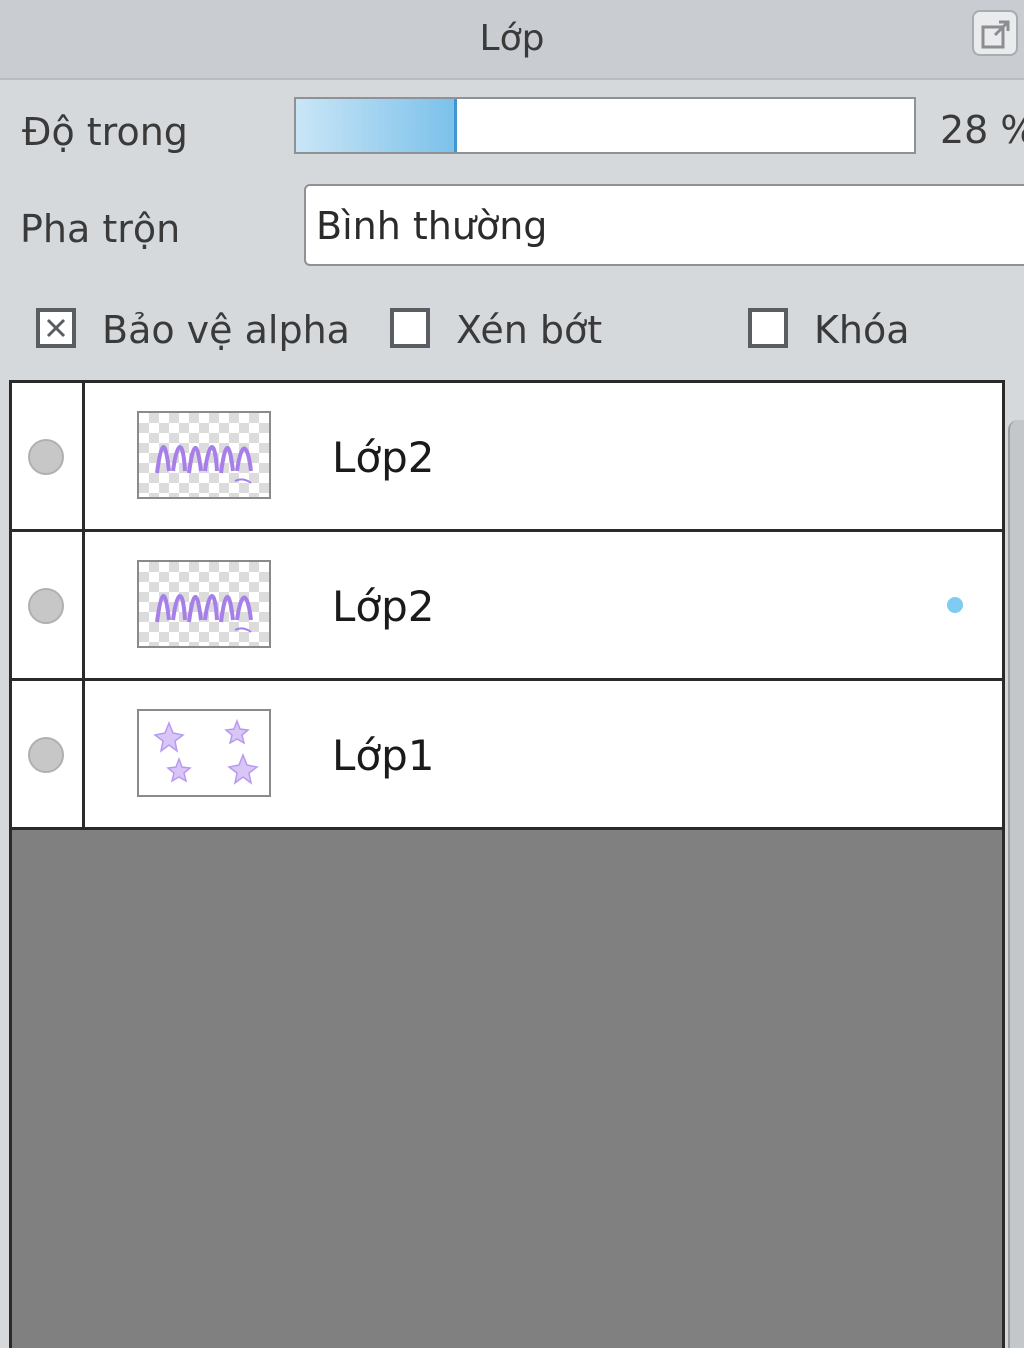  What do you see at coordinates (410, 328) in the screenshot?
I see `clipping-checkbox` at bounding box center [410, 328].